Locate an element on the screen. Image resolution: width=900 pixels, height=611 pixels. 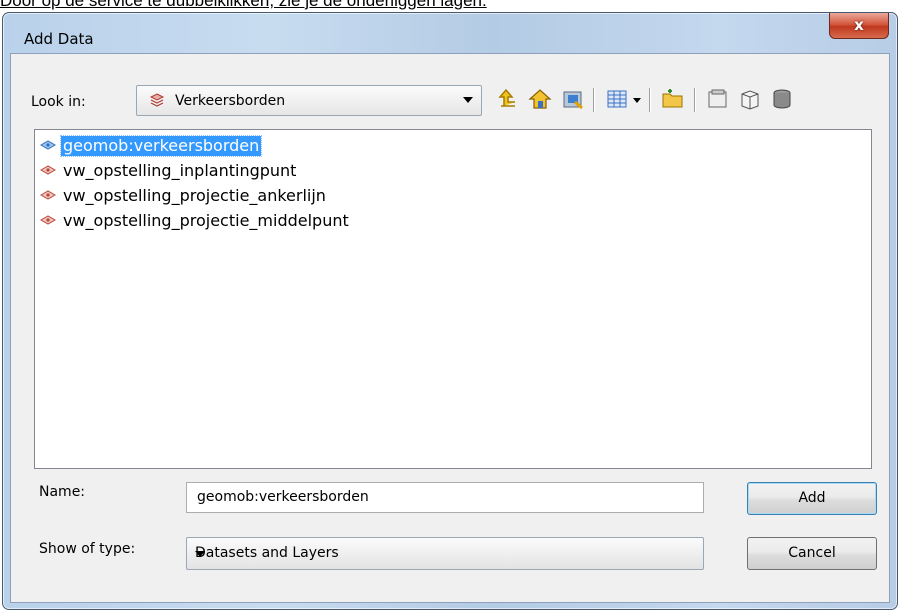
list-item-label: geomob:verkeersborden is located at coordinates (161, 146).